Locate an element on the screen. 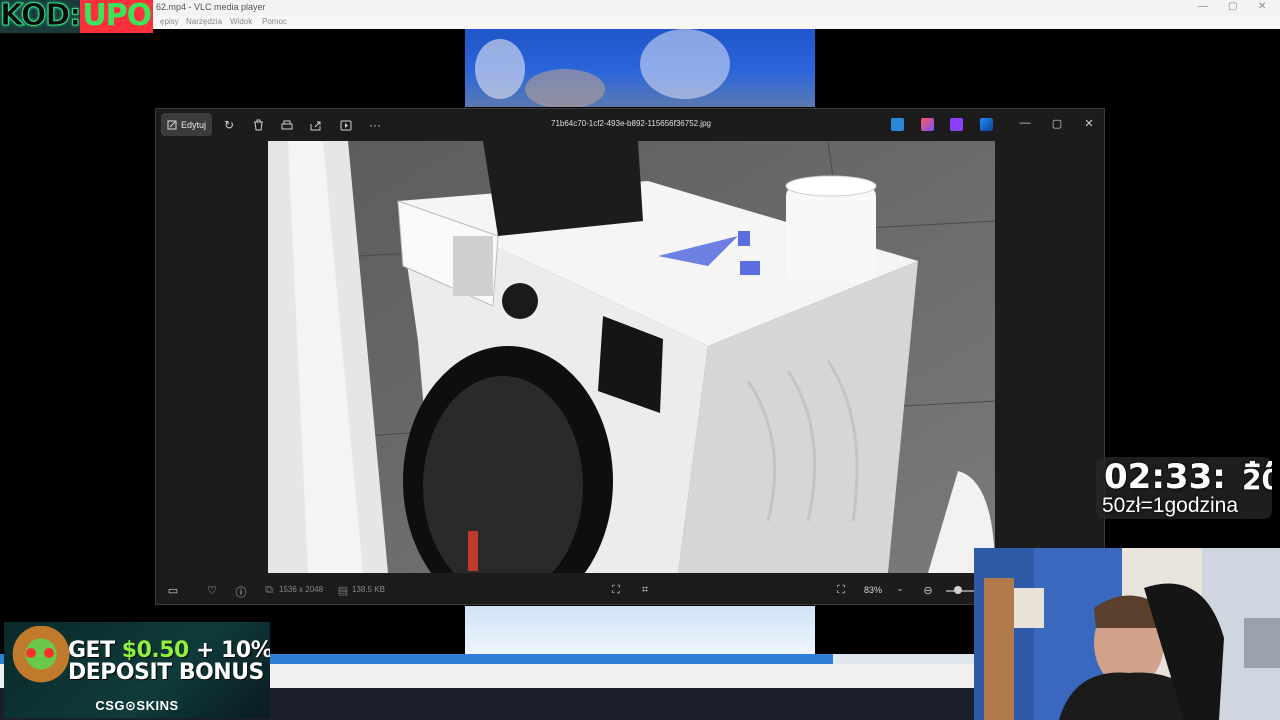 This screenshot has width=1280, height=720. share-icon is located at coordinates (316, 125).